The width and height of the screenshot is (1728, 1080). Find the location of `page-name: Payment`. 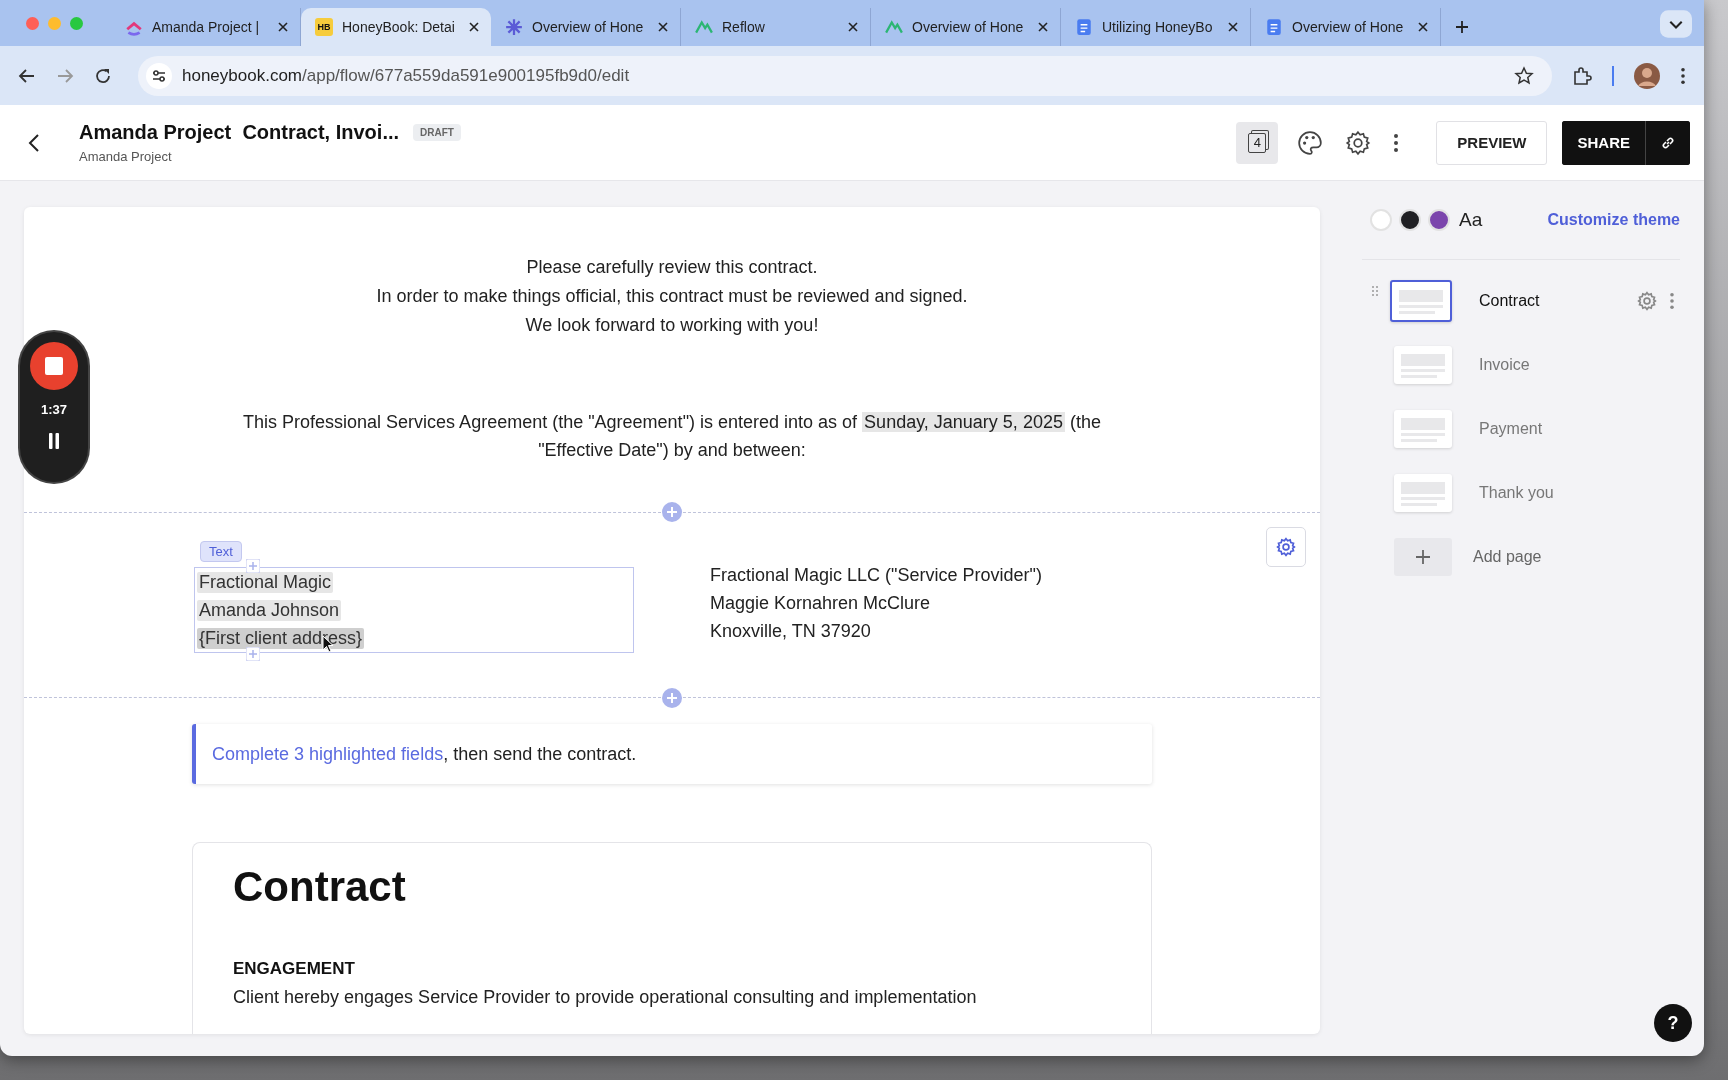

page-name: Payment is located at coordinates (1511, 429).